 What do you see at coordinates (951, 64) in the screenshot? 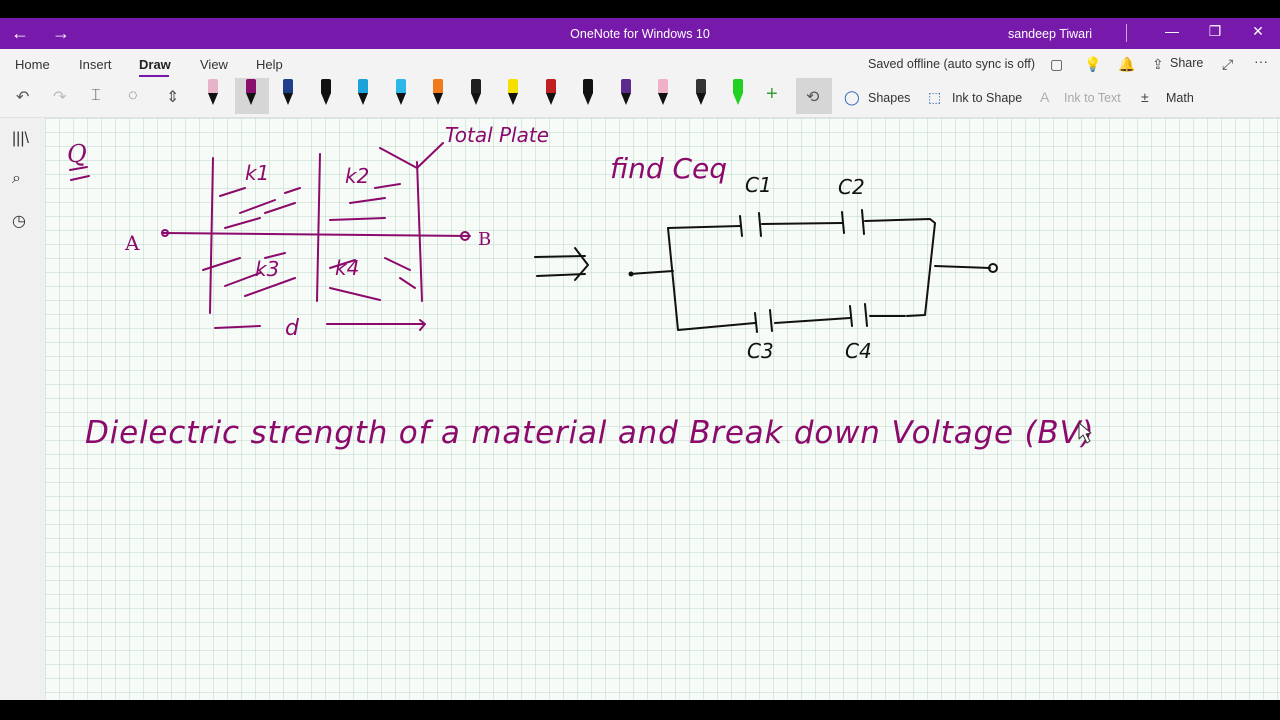
I see `sync-status: Saved offline (auto sync is off)` at bounding box center [951, 64].